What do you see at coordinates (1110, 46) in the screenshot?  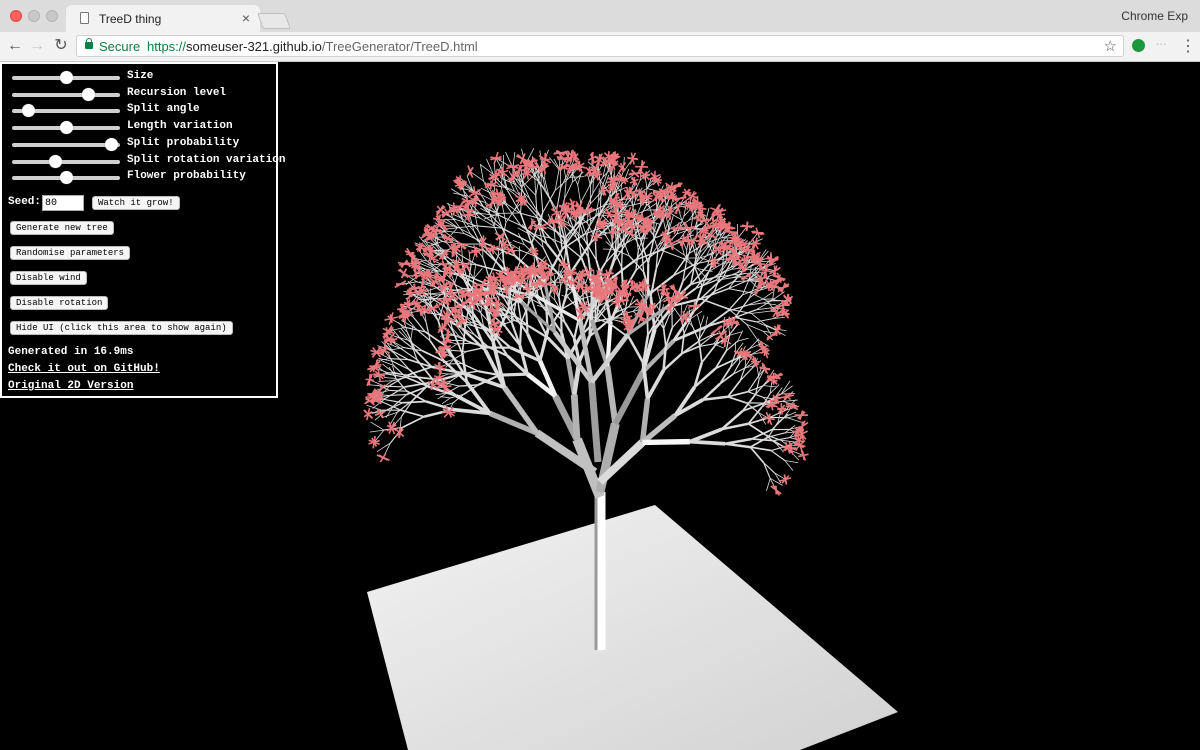 I see `bookmark-star-icon: ☆` at bounding box center [1110, 46].